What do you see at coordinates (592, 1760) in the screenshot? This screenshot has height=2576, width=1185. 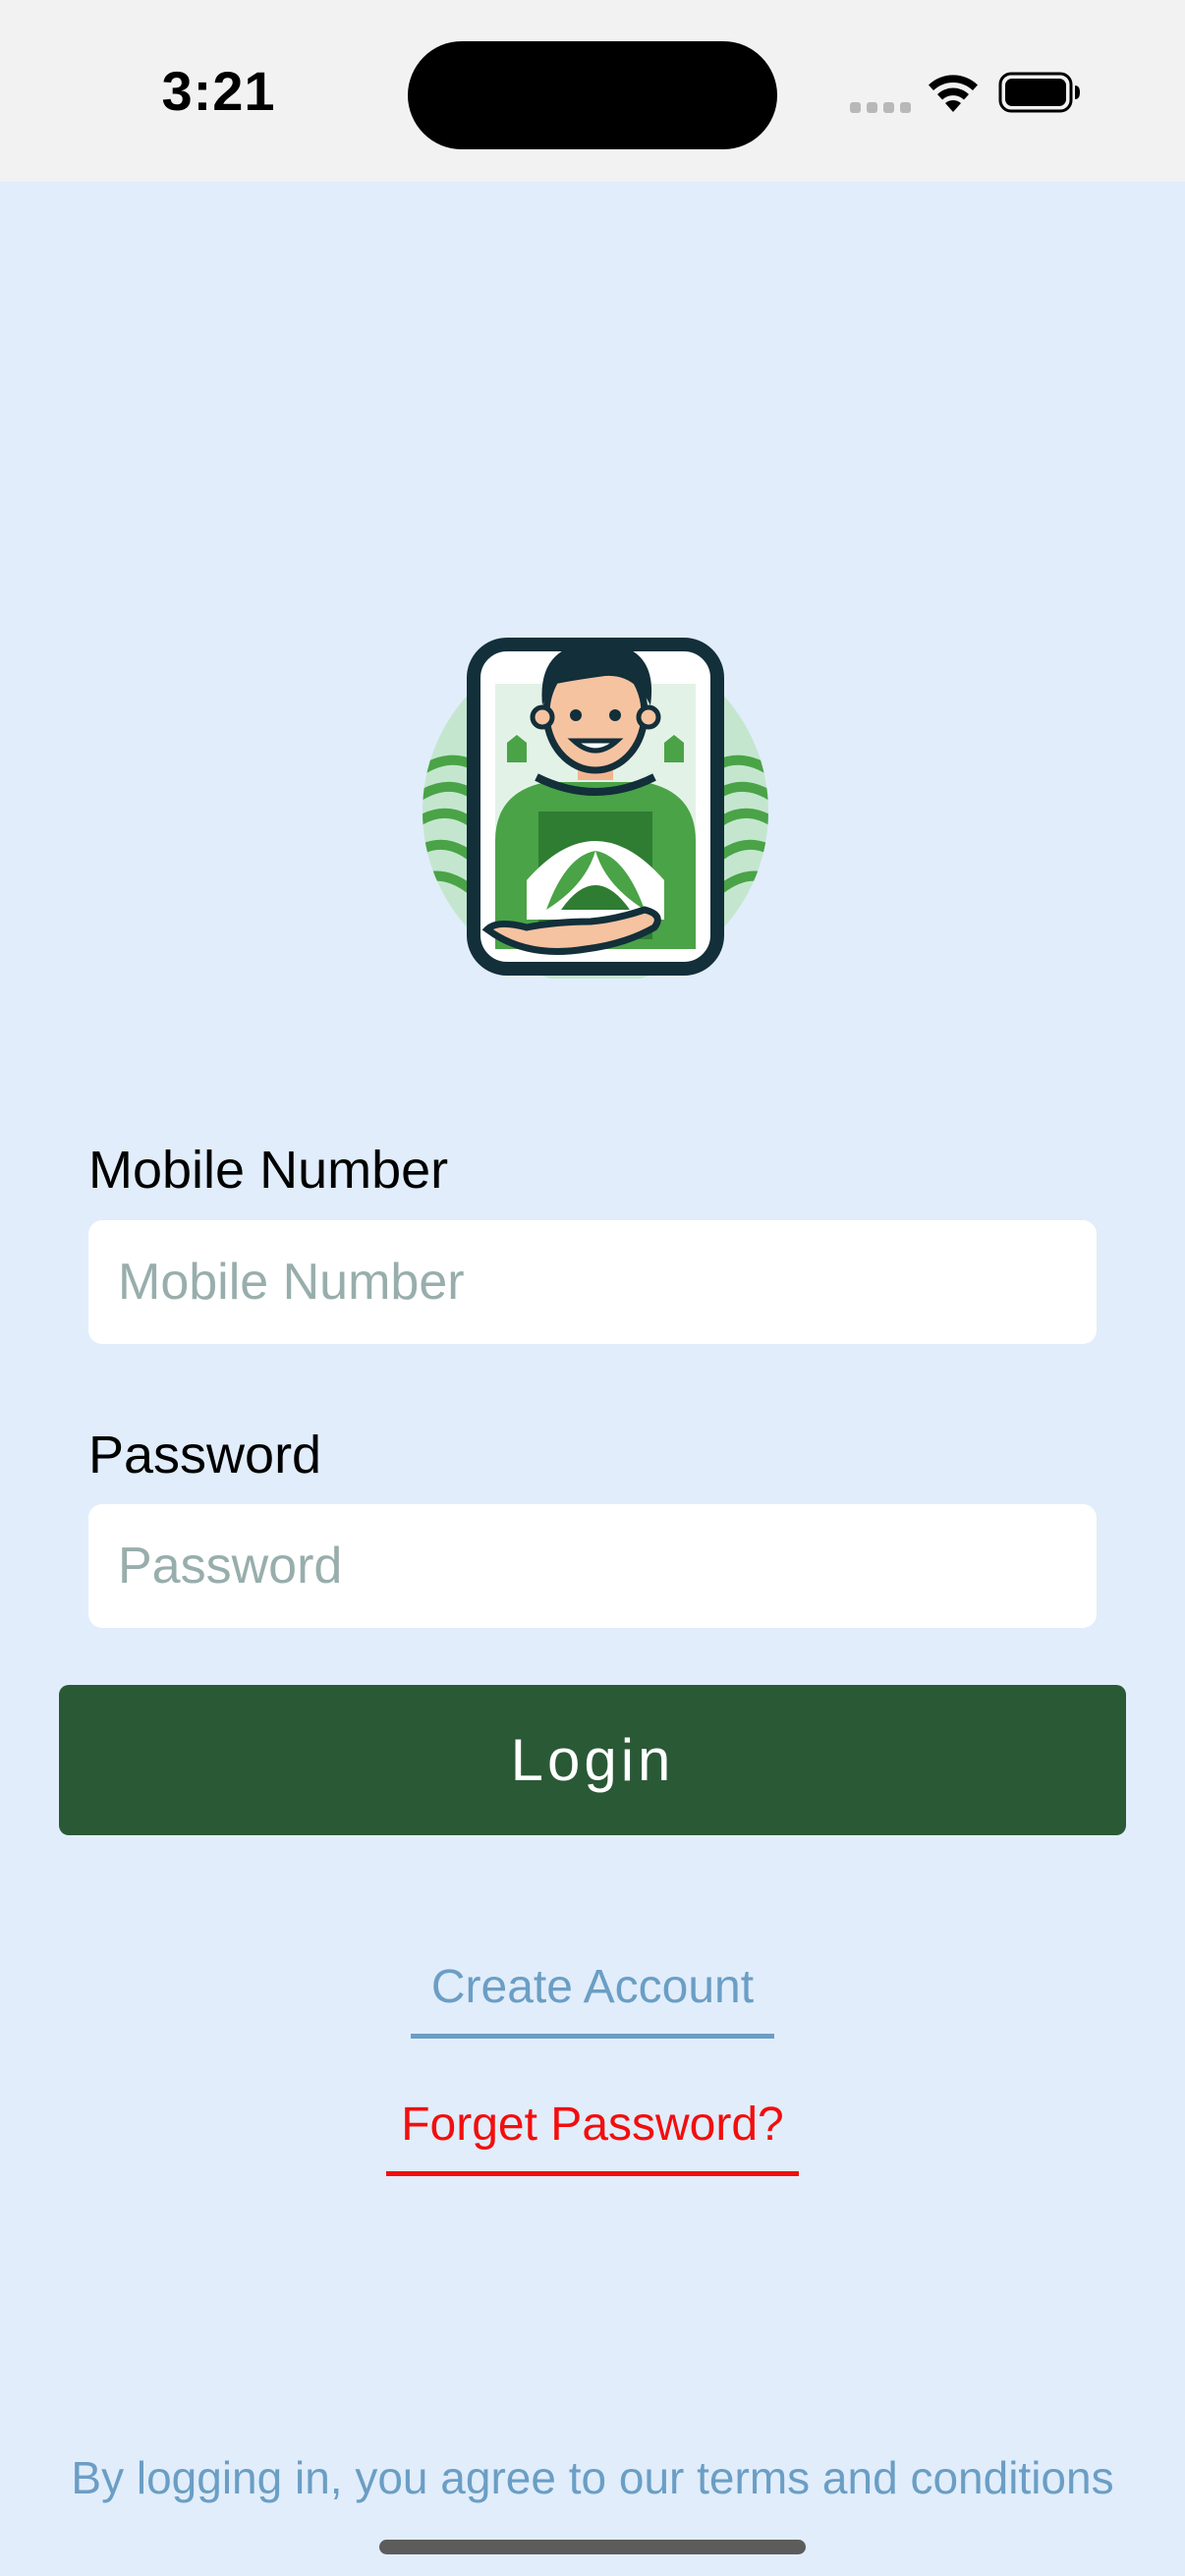 I see `login-button: Login` at bounding box center [592, 1760].